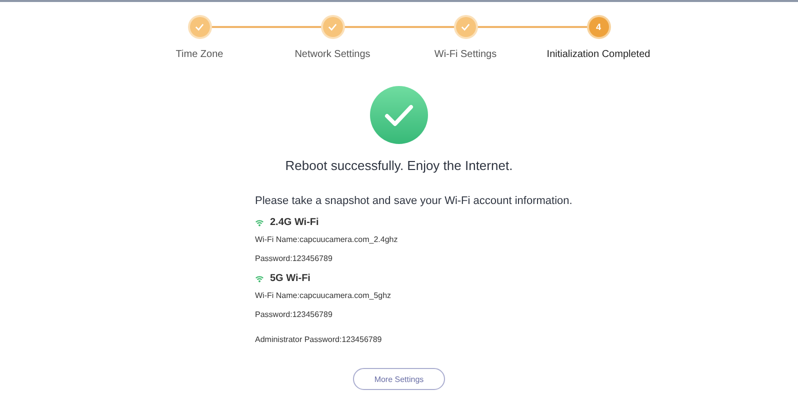 This screenshot has width=798, height=400. Describe the element at coordinates (319, 339) in the screenshot. I see `admin-password: Administrator Password:123456789` at that location.